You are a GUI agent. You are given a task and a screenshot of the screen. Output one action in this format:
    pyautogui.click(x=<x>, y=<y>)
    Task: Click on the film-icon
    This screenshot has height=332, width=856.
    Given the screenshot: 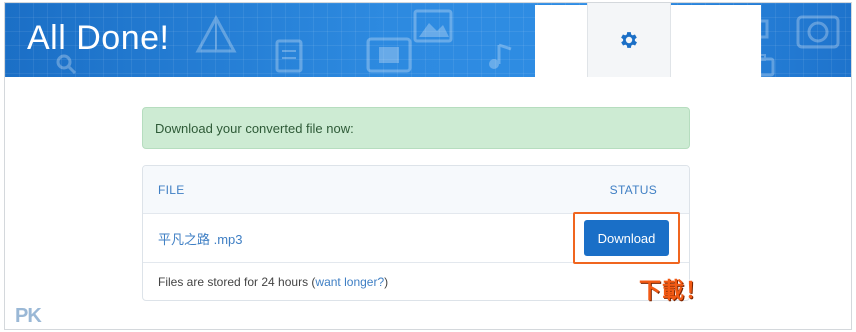 What is the action you would take?
    pyautogui.click(x=389, y=55)
    